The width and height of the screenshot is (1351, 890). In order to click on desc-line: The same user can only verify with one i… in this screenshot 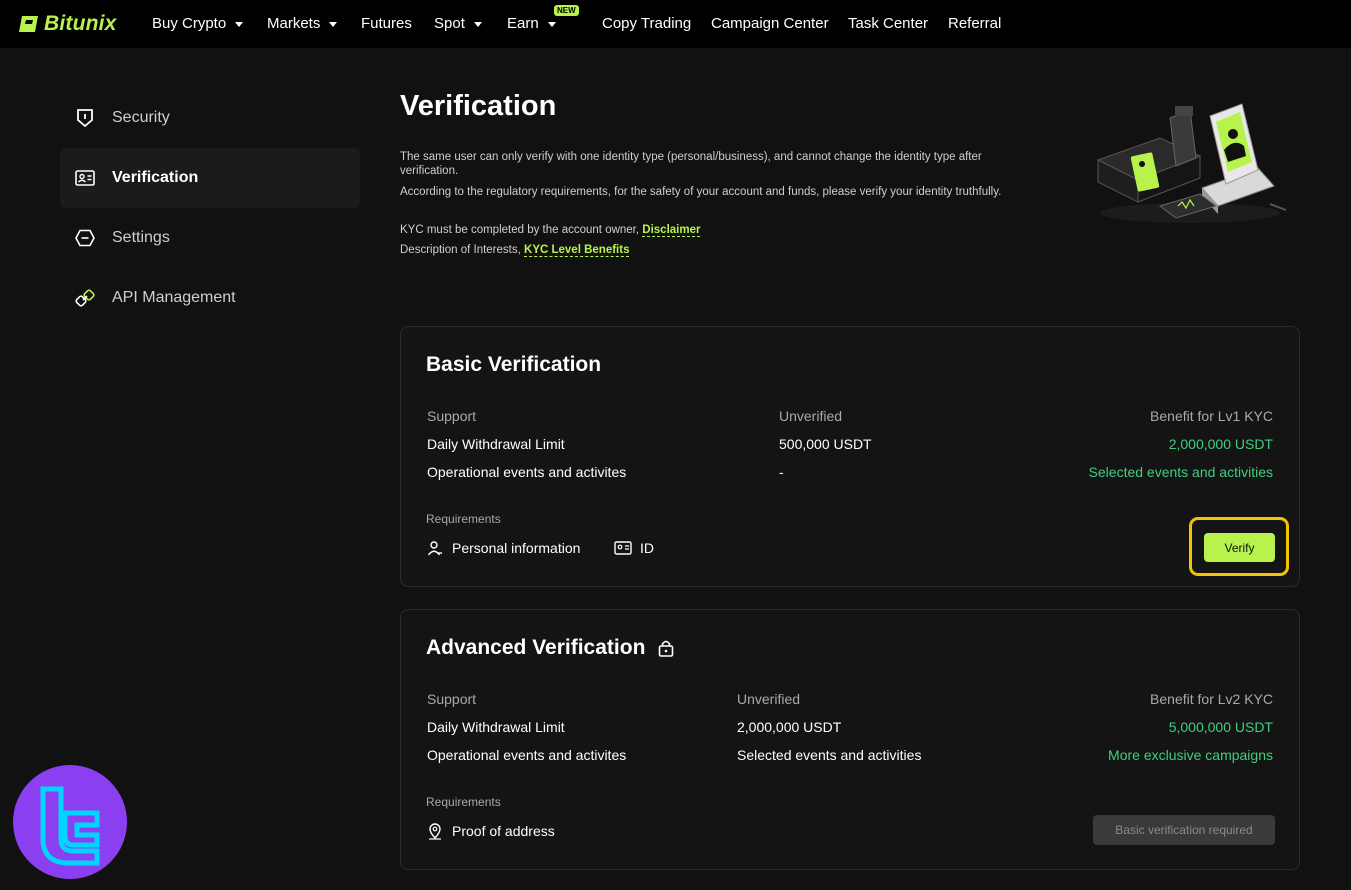, I will do `click(691, 157)`.